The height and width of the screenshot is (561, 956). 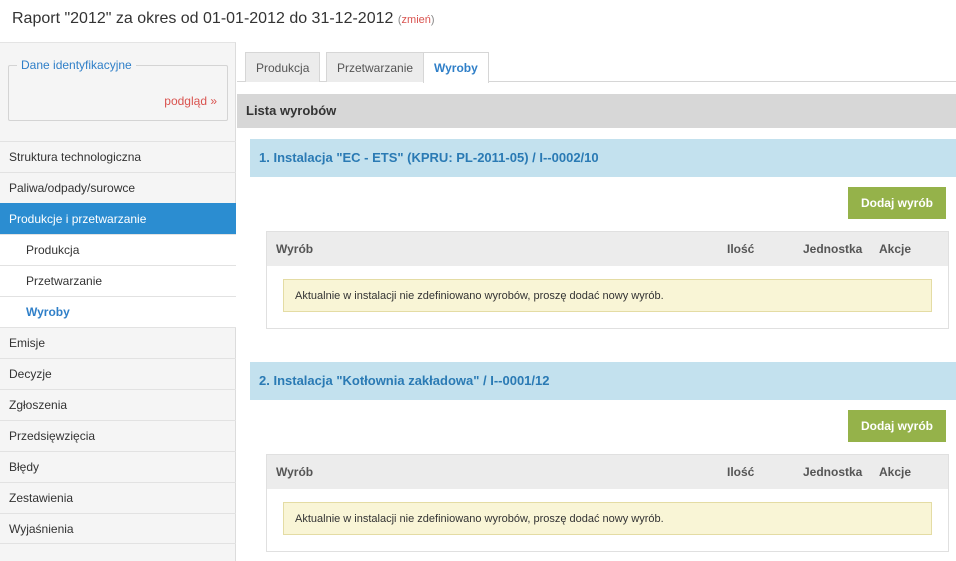 I want to click on sidebar-subitem-produkcja: Produkcja, so click(x=118, y=249).